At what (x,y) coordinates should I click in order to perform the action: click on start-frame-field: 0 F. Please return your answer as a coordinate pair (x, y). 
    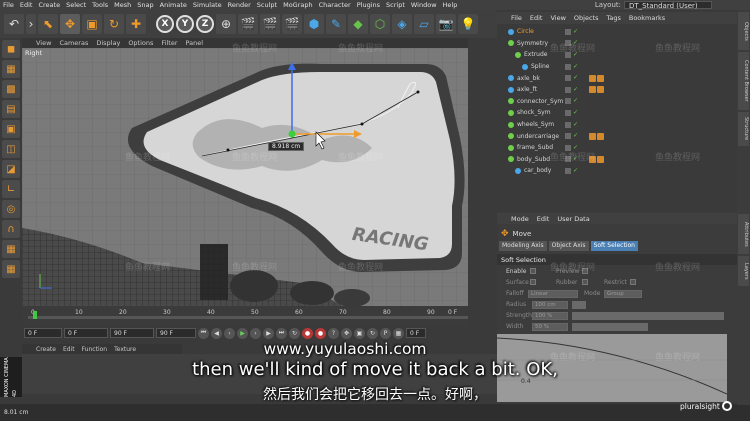
    Looking at the image, I should click on (43, 333).